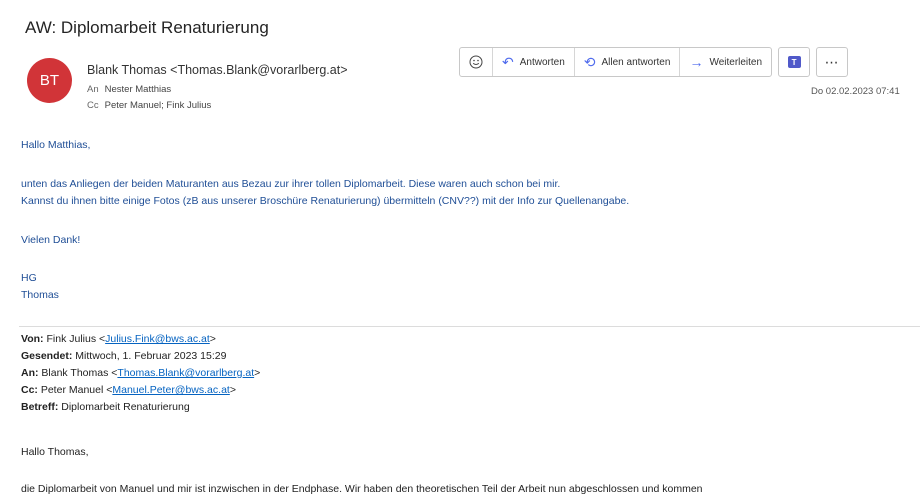  What do you see at coordinates (589, 62) in the screenshot?
I see `reply-all-icon: ⟲` at bounding box center [589, 62].